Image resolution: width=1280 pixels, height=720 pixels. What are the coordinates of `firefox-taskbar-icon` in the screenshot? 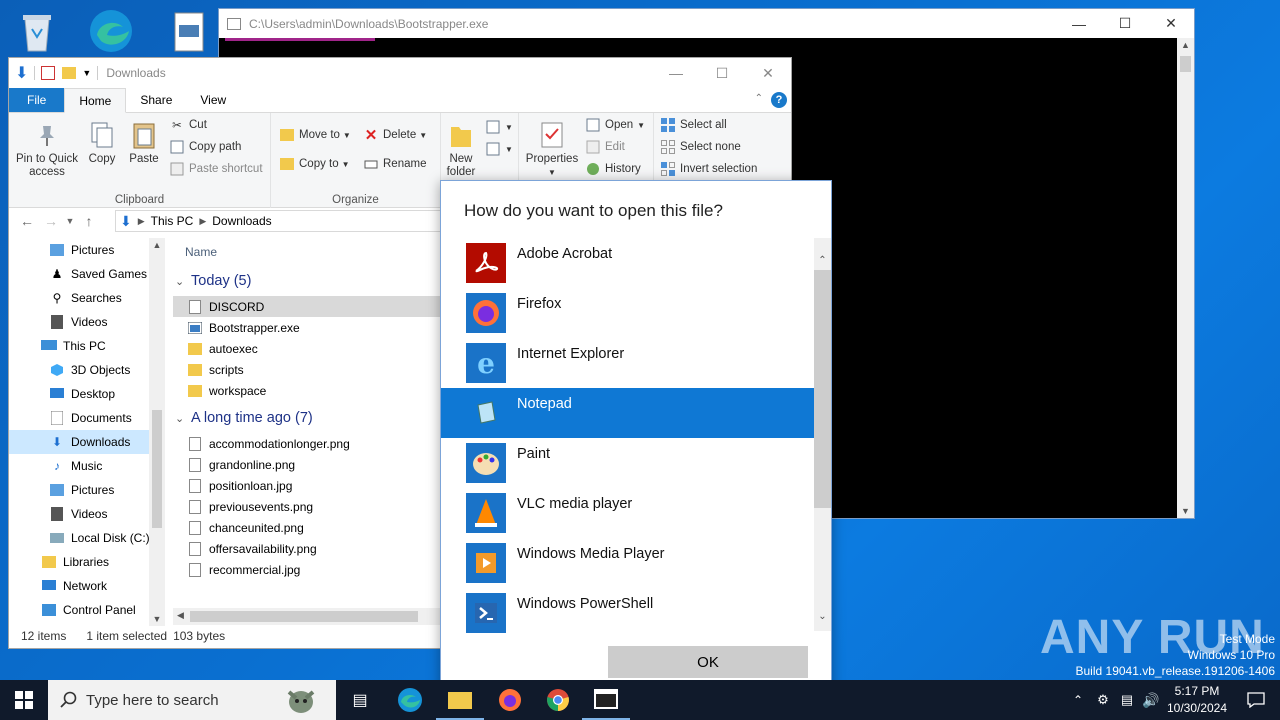 It's located at (510, 700).